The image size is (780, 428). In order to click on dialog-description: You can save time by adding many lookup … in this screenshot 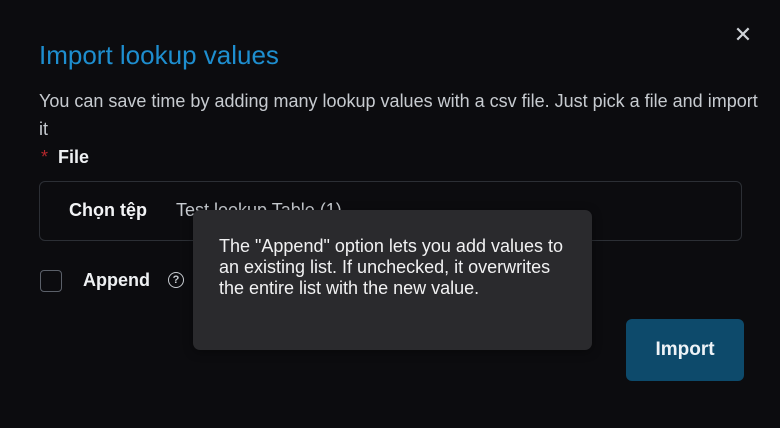, I will do `click(398, 115)`.